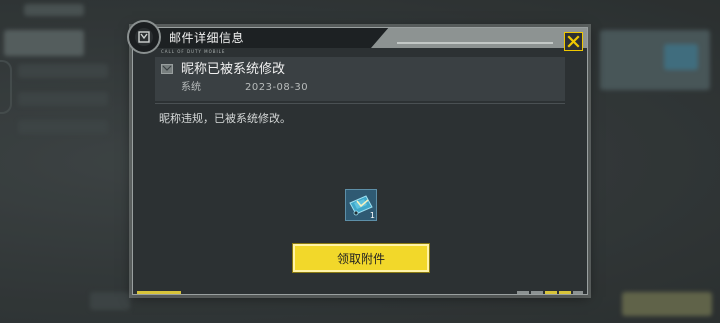  Describe the element at coordinates (191, 87) in the screenshot. I see `mail-sender: 系统` at that location.